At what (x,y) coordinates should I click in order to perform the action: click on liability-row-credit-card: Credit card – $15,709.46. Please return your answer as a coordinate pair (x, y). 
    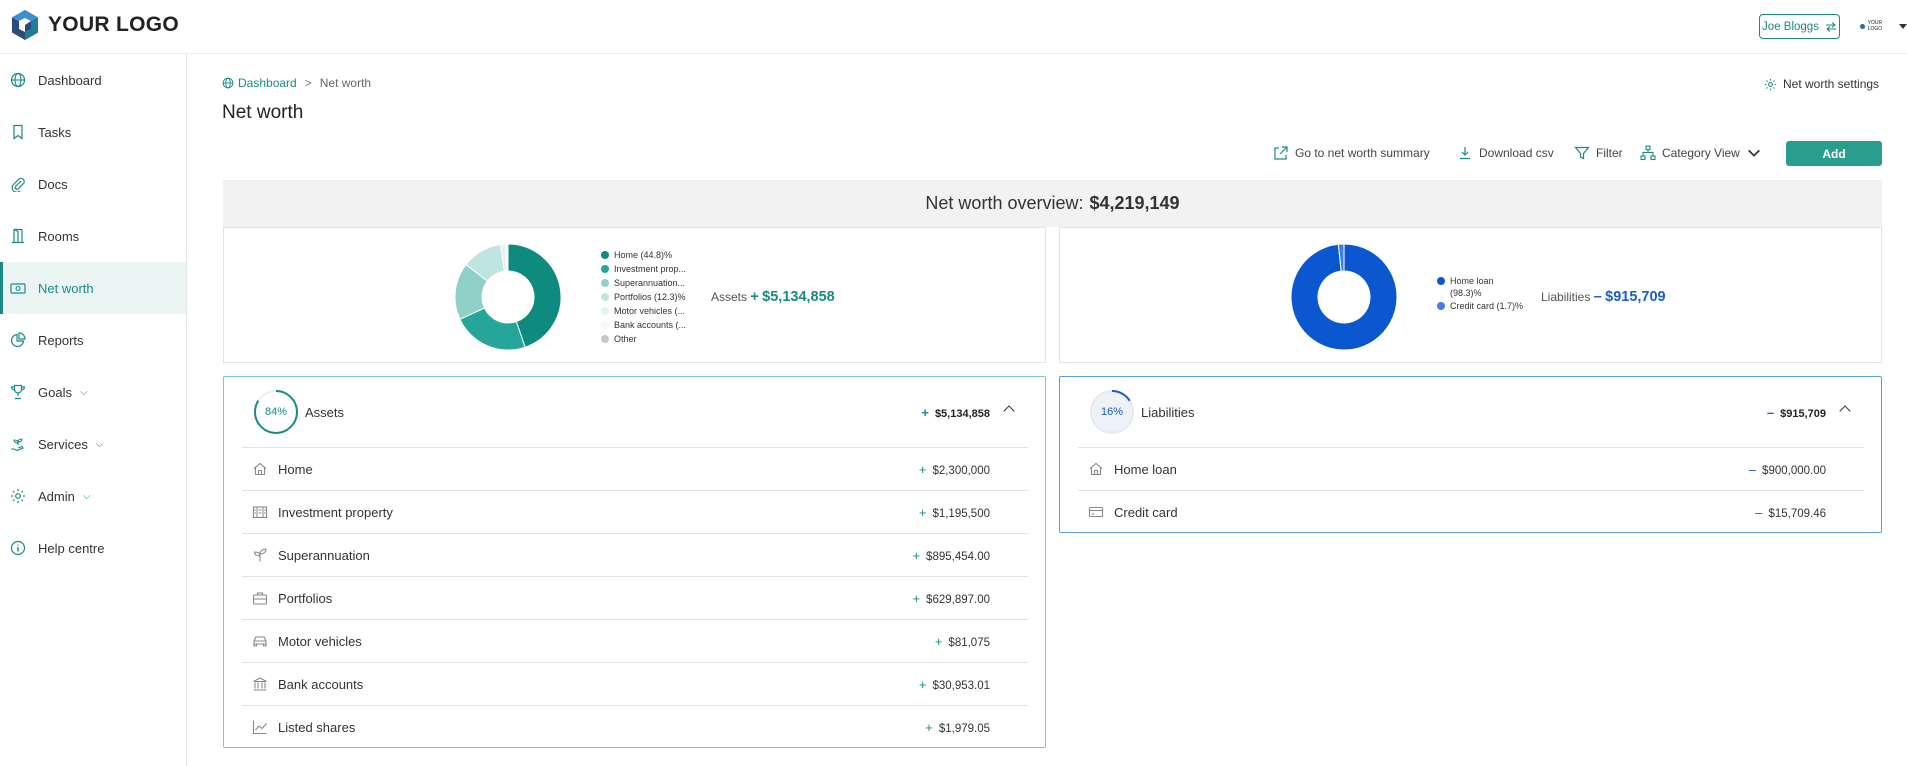
    Looking at the image, I should click on (1471, 511).